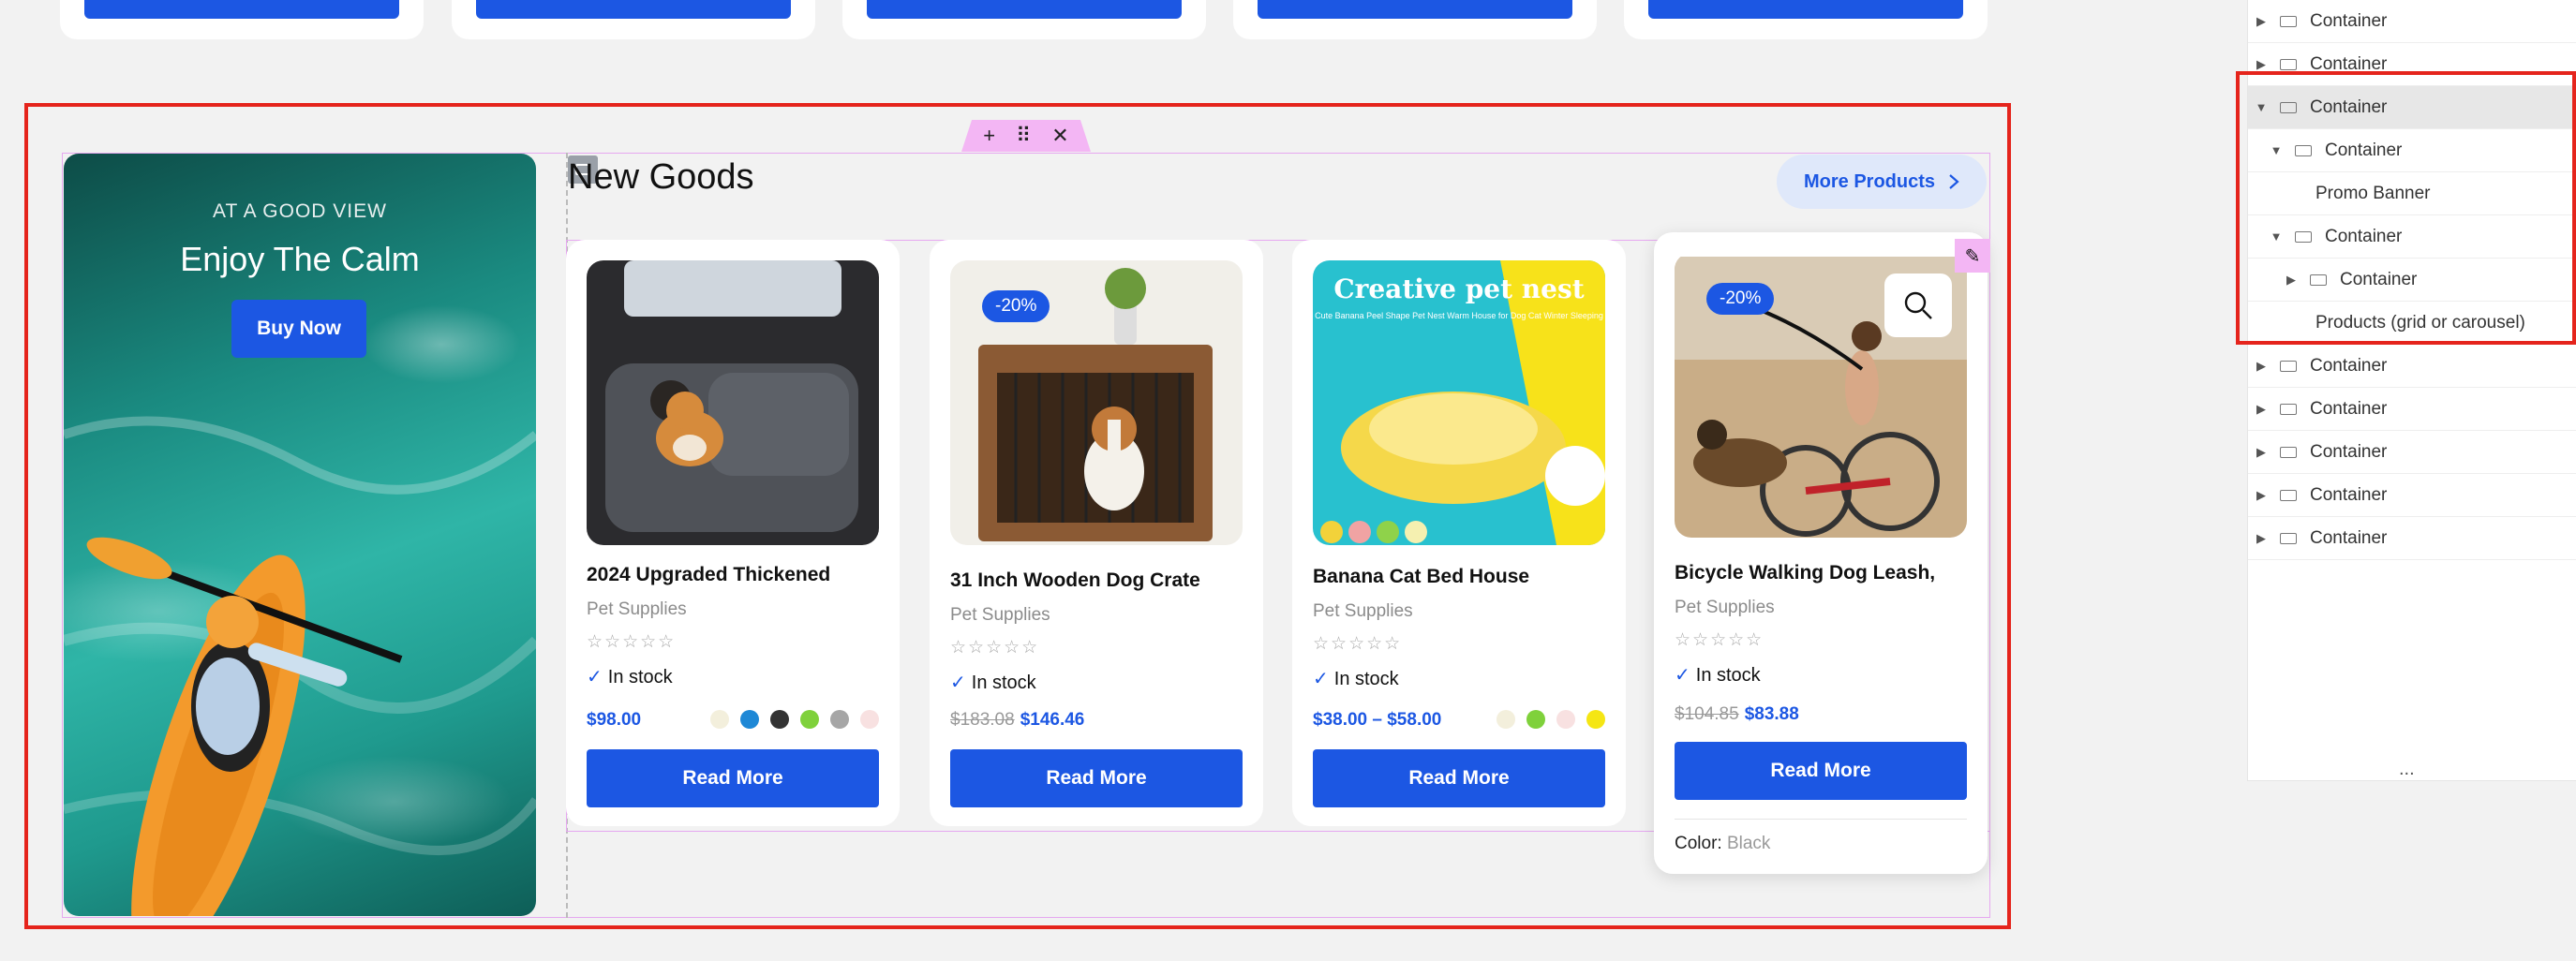 The height and width of the screenshot is (961, 2576). What do you see at coordinates (989, 136) in the screenshot?
I see `add-element-icon: +` at bounding box center [989, 136].